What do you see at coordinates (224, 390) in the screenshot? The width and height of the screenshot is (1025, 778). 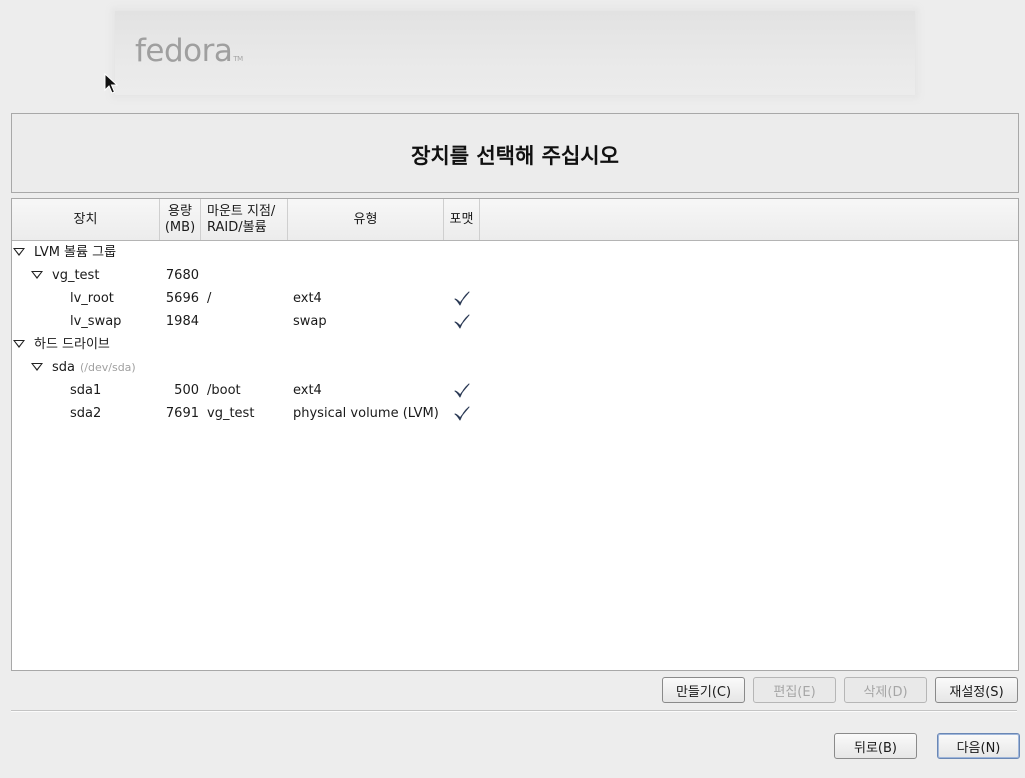 I see `device-mount-point: /boot` at bounding box center [224, 390].